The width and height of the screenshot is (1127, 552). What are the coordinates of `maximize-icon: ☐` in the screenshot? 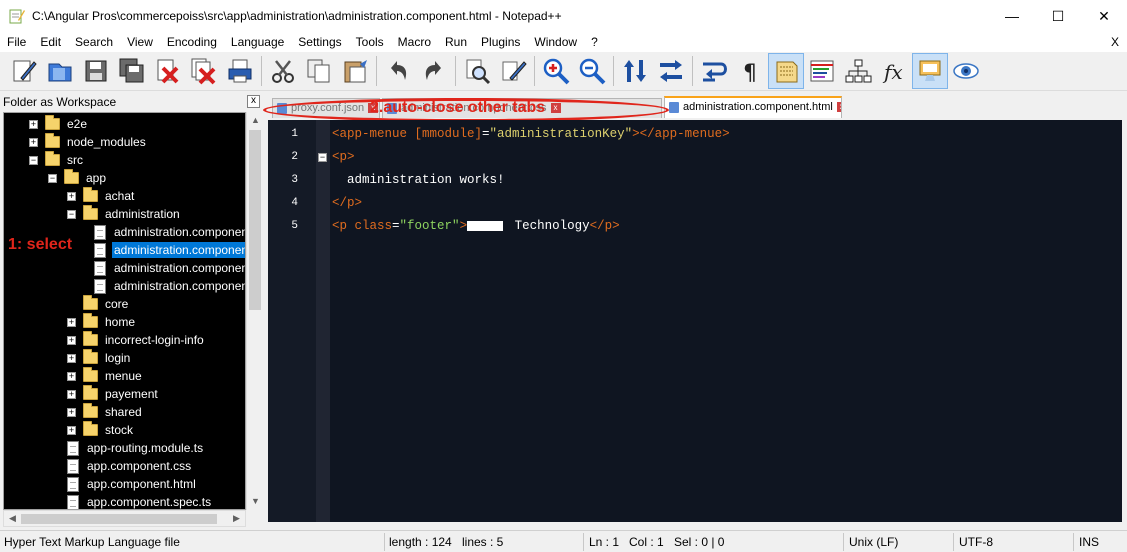 It's located at (1058, 15).